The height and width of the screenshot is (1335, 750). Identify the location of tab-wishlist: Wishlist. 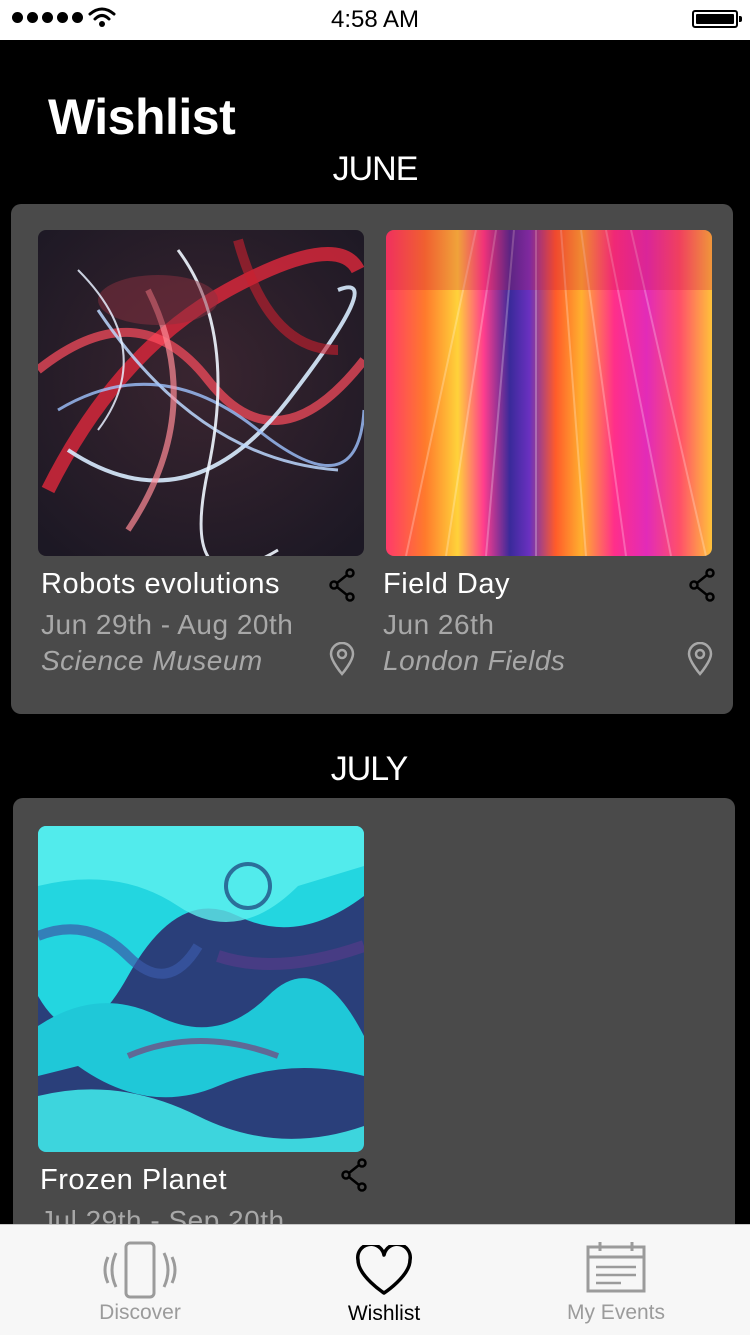
(384, 1280).